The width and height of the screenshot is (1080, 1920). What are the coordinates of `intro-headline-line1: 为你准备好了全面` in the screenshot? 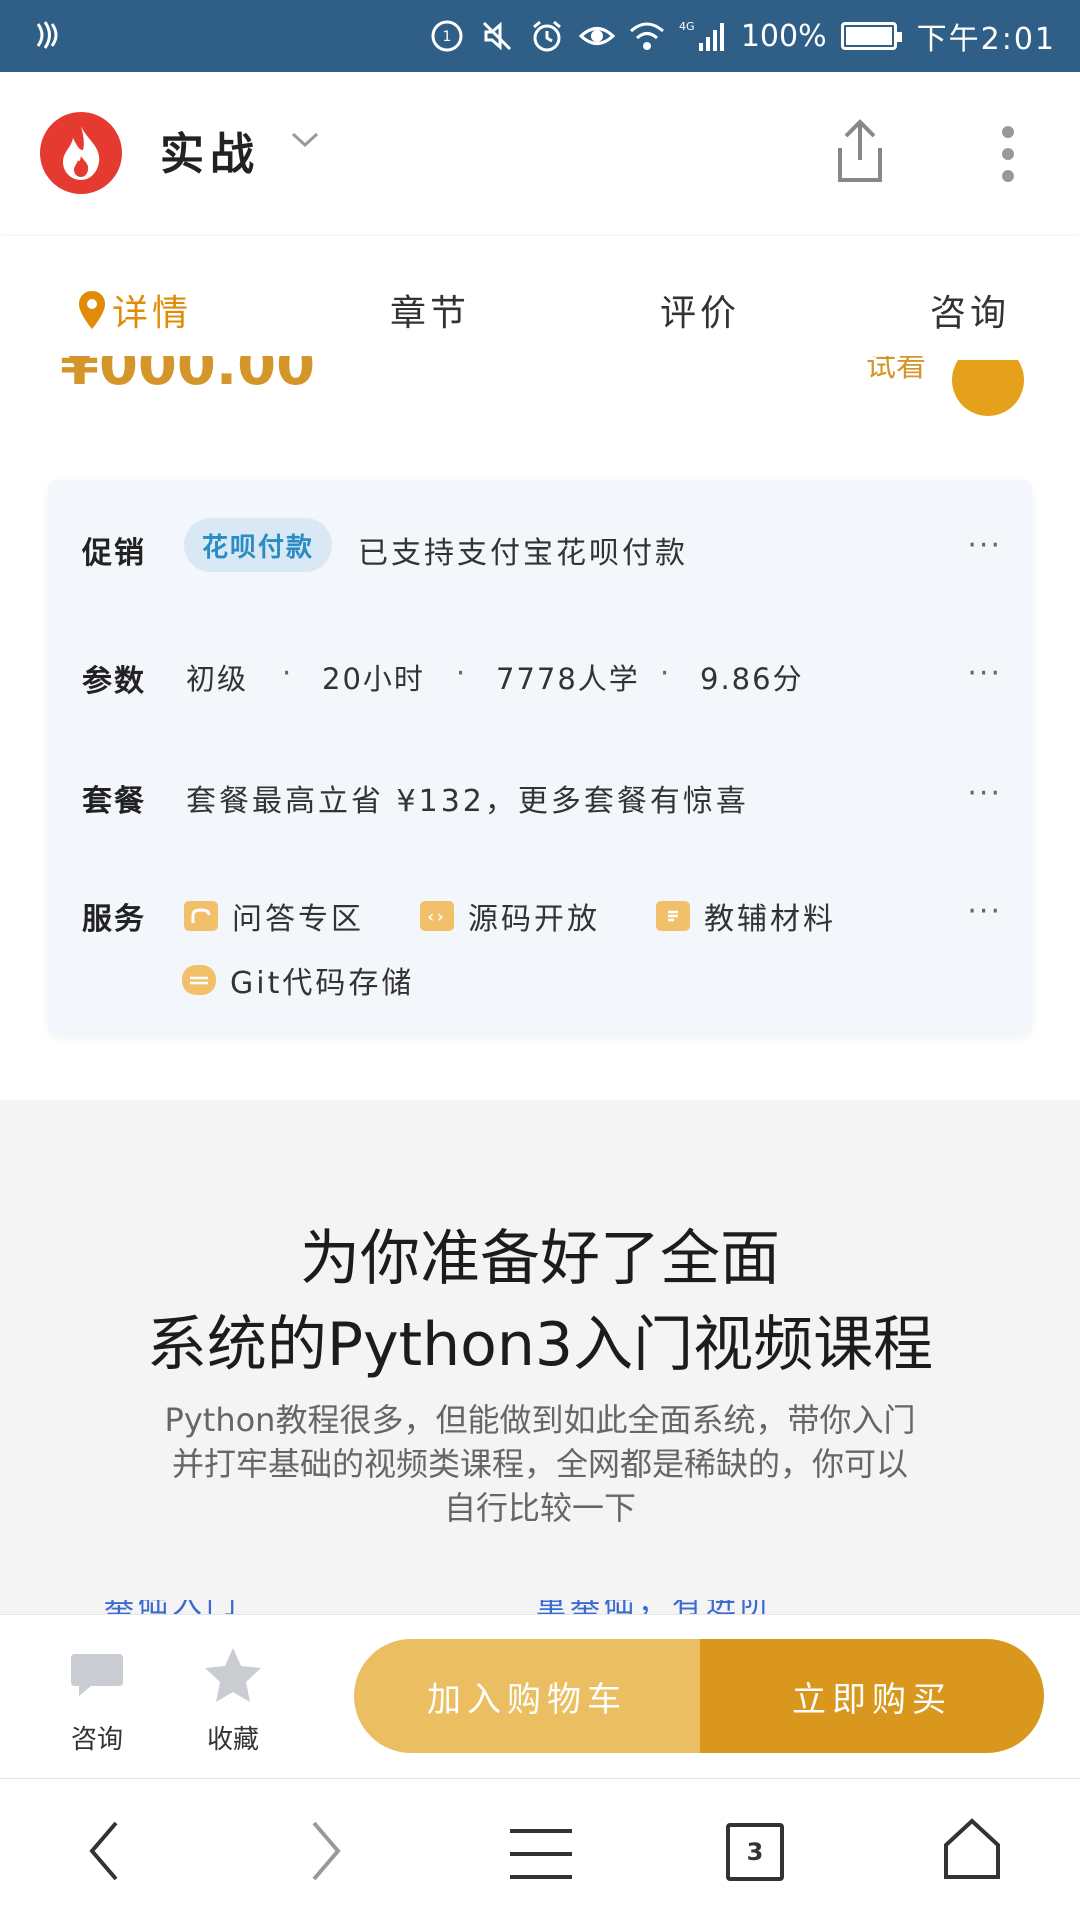 It's located at (540, 1259).